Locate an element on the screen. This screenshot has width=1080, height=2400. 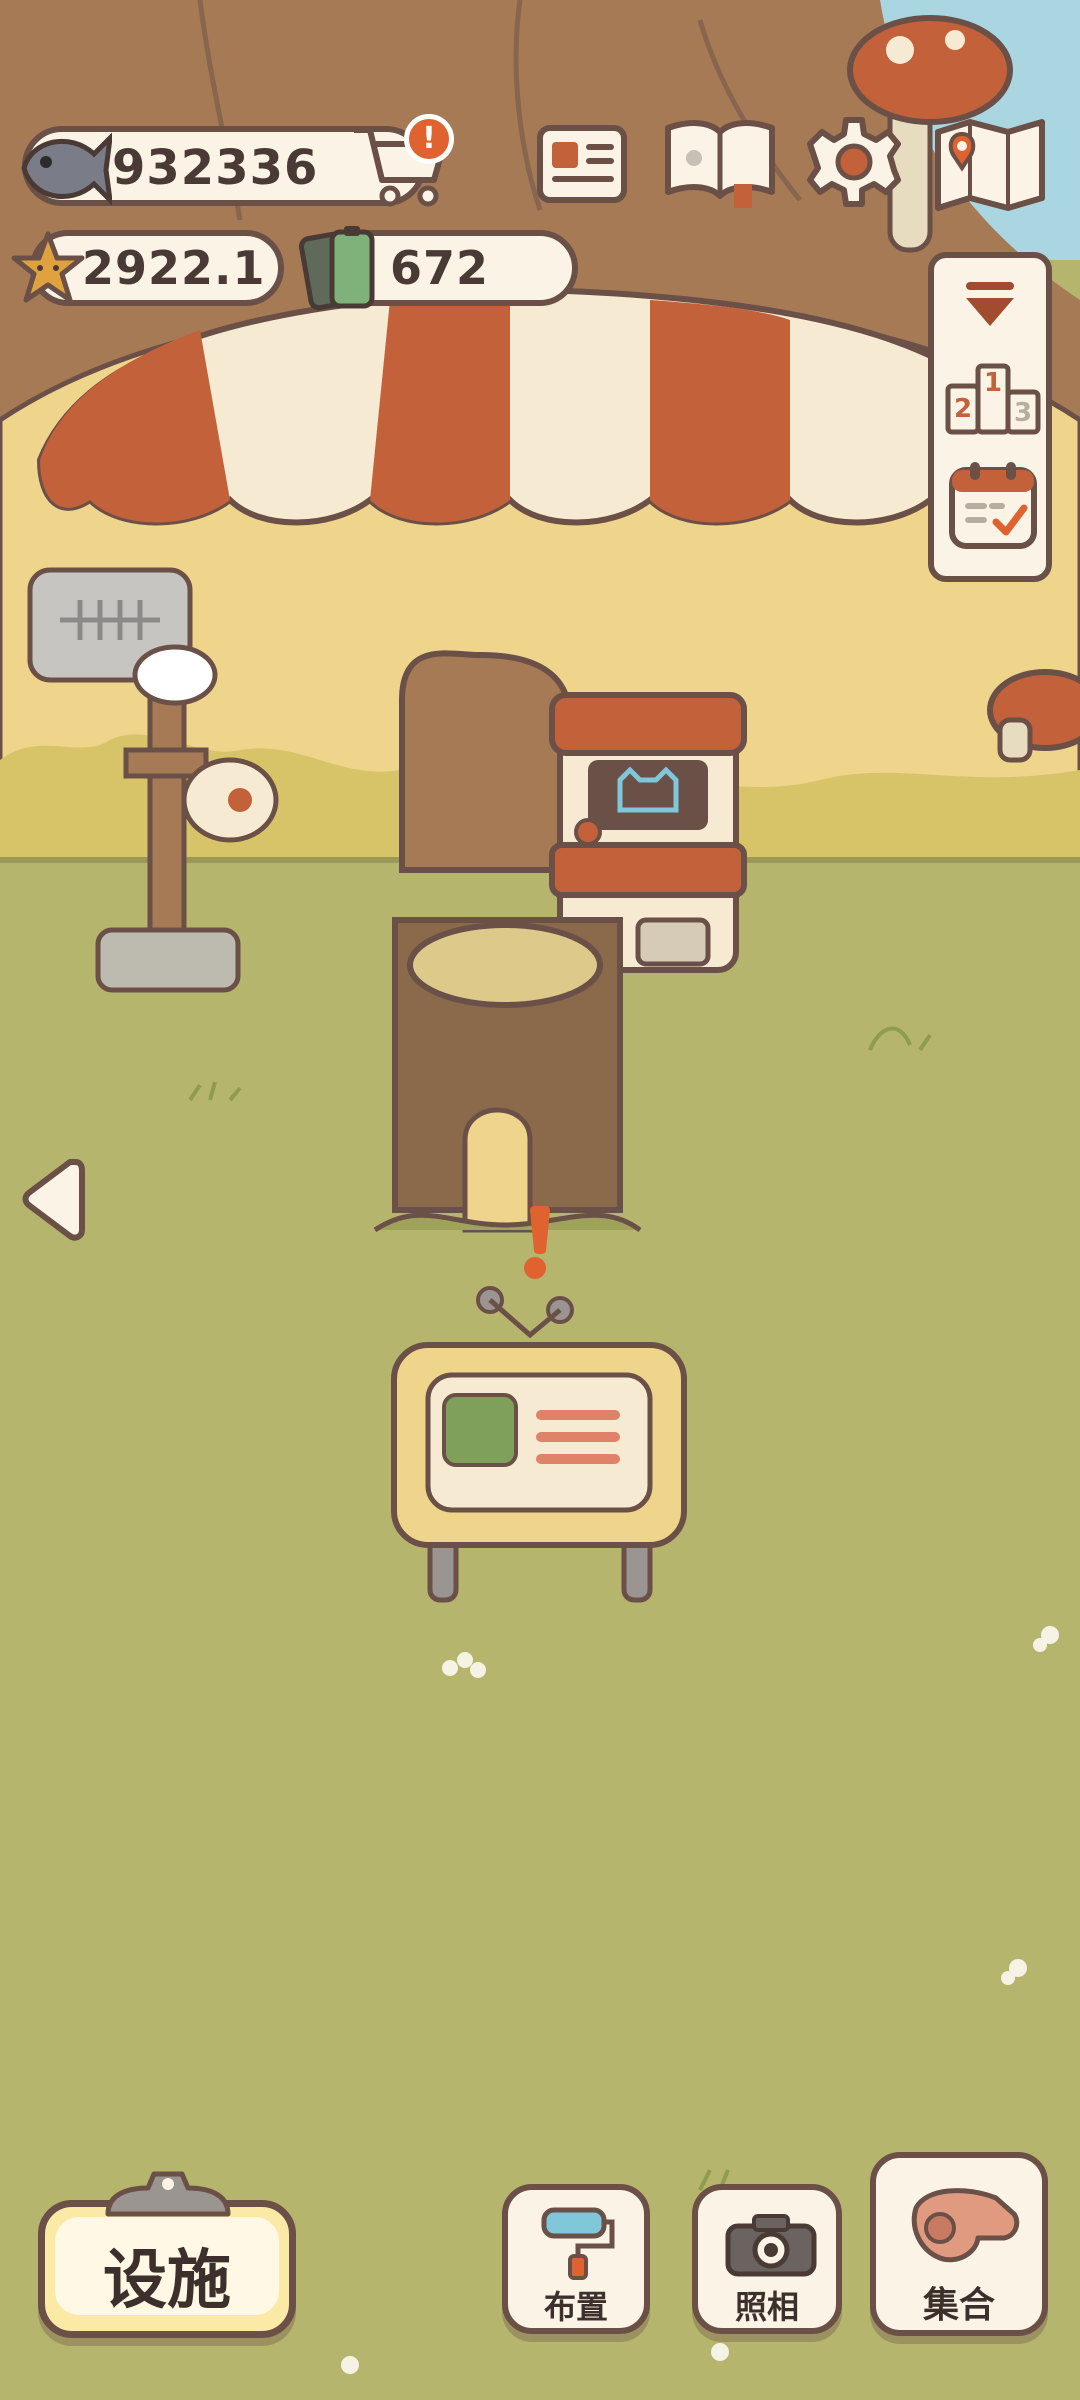
podium-icon: 2 1 3 is located at coordinates (993, 397).